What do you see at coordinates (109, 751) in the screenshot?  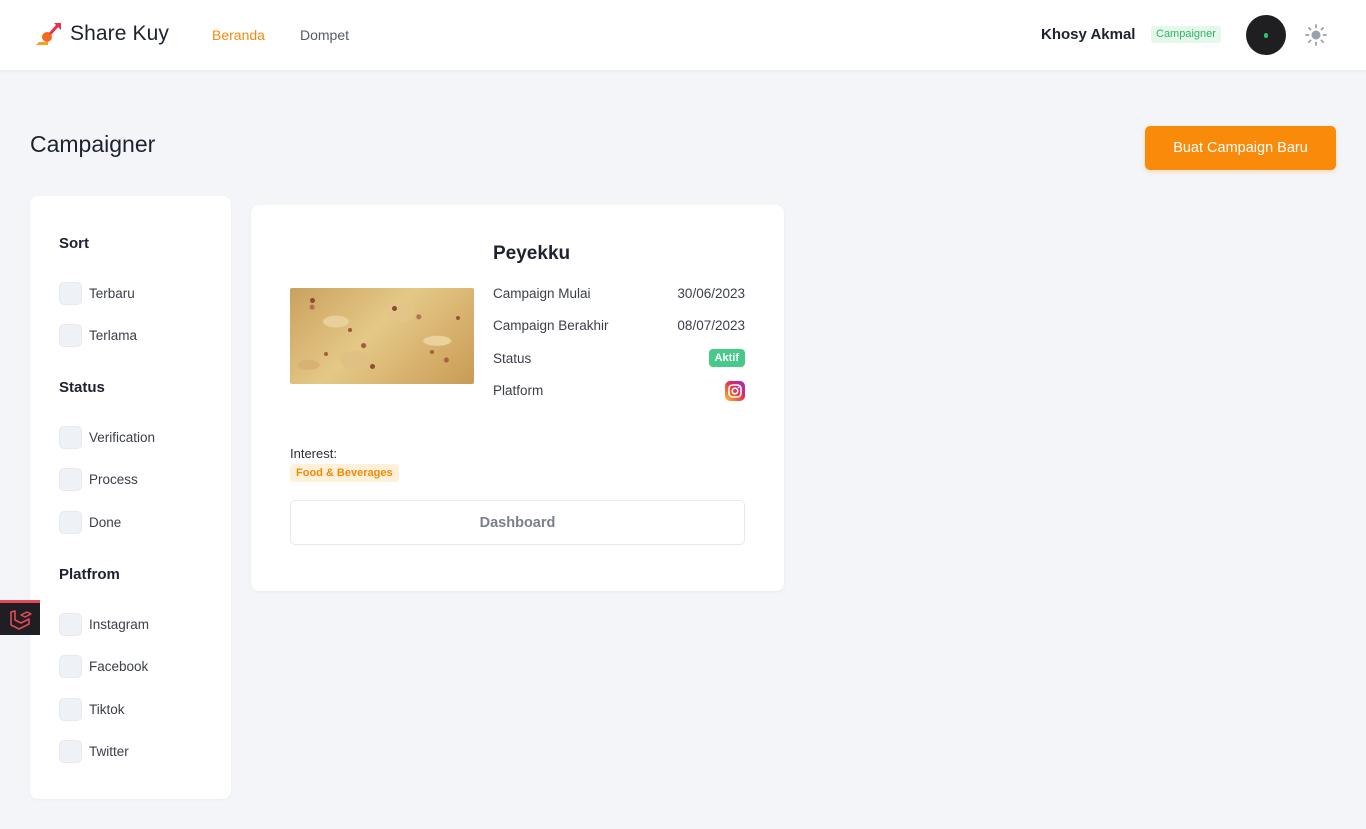 I see `filter-label: Twitter` at bounding box center [109, 751].